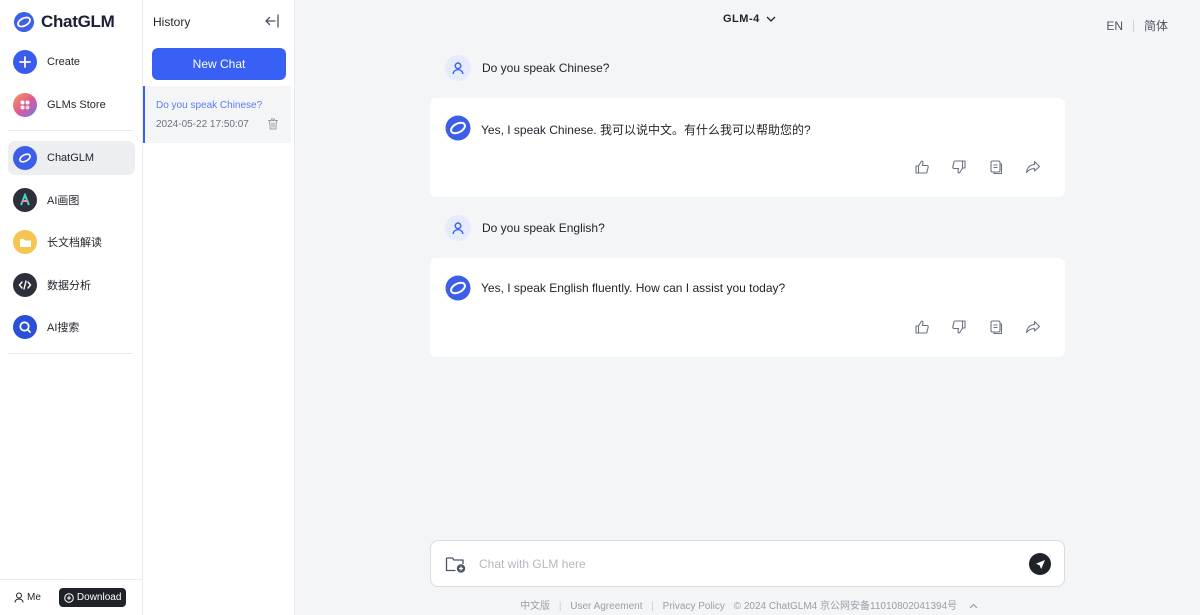 The image size is (1200, 615). I want to click on user-message: Do you speak English?, so click(525, 228).